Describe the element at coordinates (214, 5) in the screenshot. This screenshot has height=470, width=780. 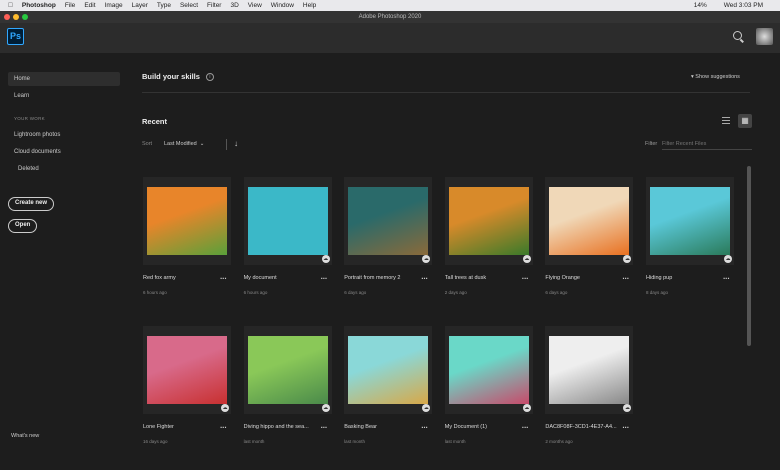
I see `menu-filter: Filter` at that location.